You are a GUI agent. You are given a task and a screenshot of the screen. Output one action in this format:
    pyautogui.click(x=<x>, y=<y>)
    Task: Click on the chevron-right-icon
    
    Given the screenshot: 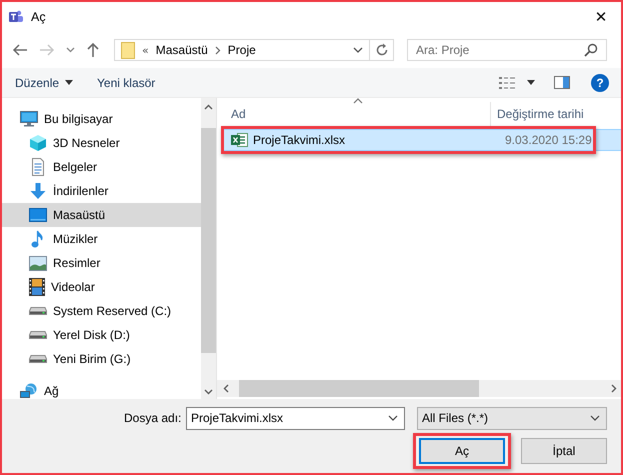 What is the action you would take?
    pyautogui.click(x=217, y=50)
    